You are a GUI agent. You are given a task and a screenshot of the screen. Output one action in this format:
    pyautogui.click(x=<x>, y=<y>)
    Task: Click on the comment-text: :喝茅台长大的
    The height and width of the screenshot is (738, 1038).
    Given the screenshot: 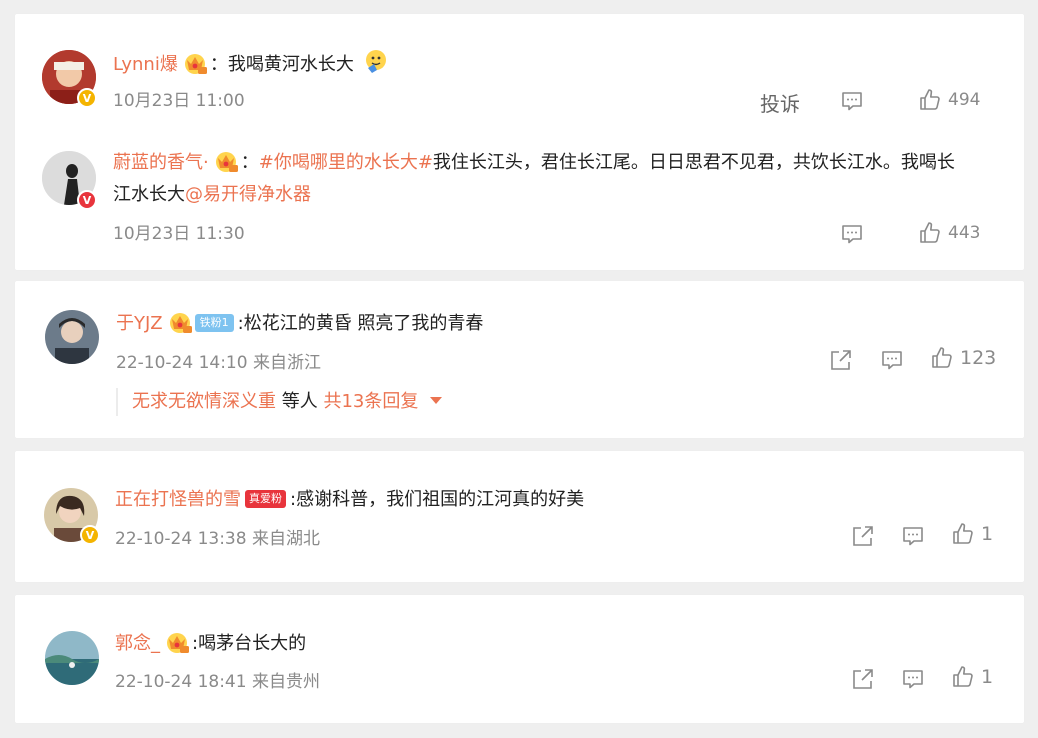 What is the action you would take?
    pyautogui.click(x=249, y=643)
    